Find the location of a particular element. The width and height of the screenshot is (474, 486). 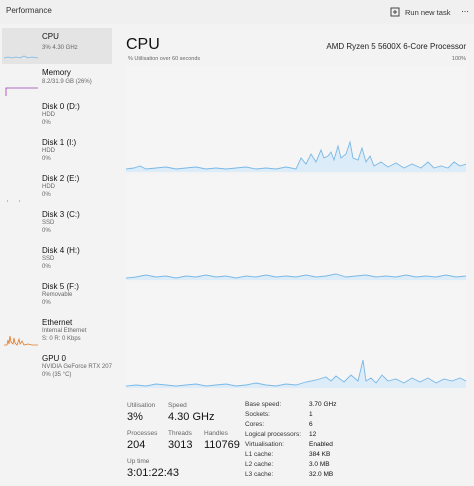

run-new-task-button: Run new task is located at coordinates (420, 12).